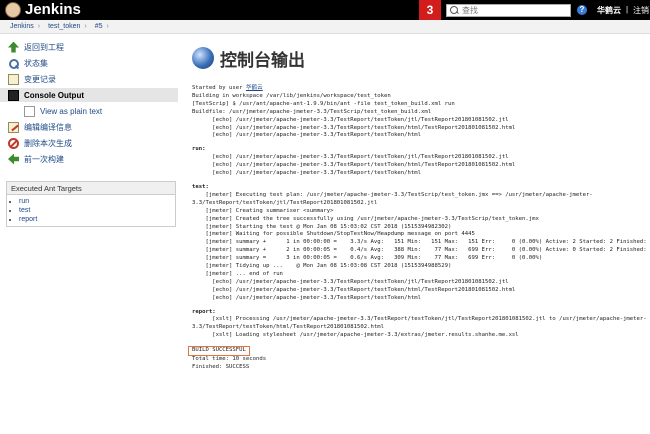 This screenshot has width=650, height=434. I want to click on started-by-text: Started by user, so click(219, 88).